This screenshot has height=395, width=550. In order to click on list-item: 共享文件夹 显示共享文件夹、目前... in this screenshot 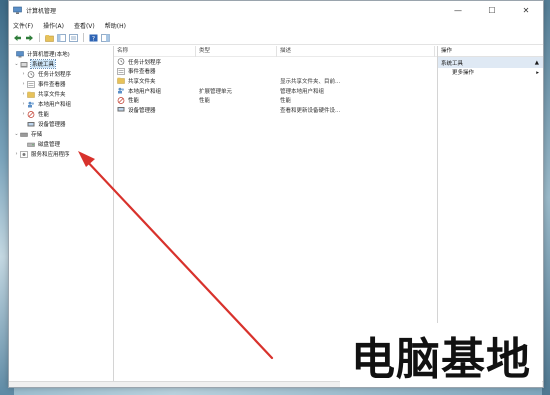, I will do `click(275, 81)`.